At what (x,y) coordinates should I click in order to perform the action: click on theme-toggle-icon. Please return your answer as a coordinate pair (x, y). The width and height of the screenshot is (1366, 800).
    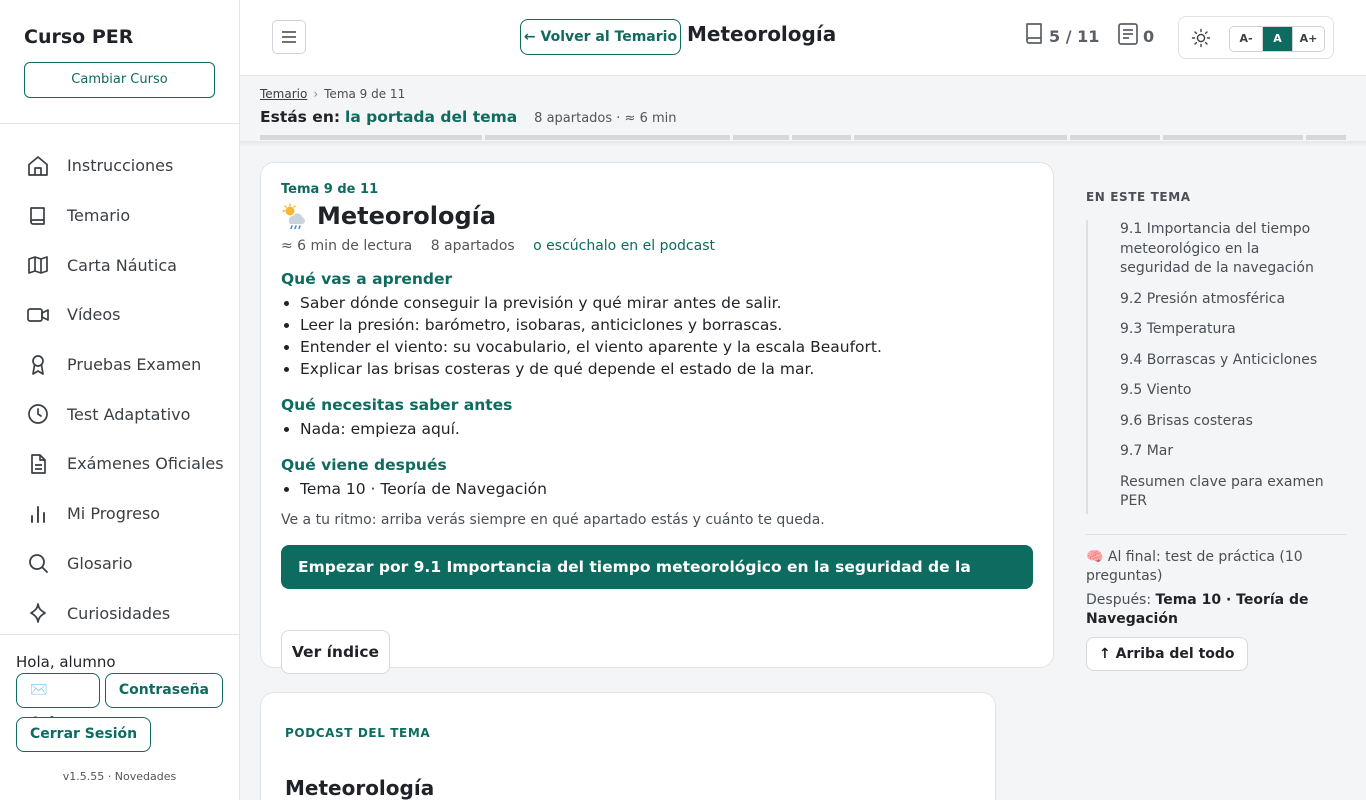
    Looking at the image, I should click on (1201, 38).